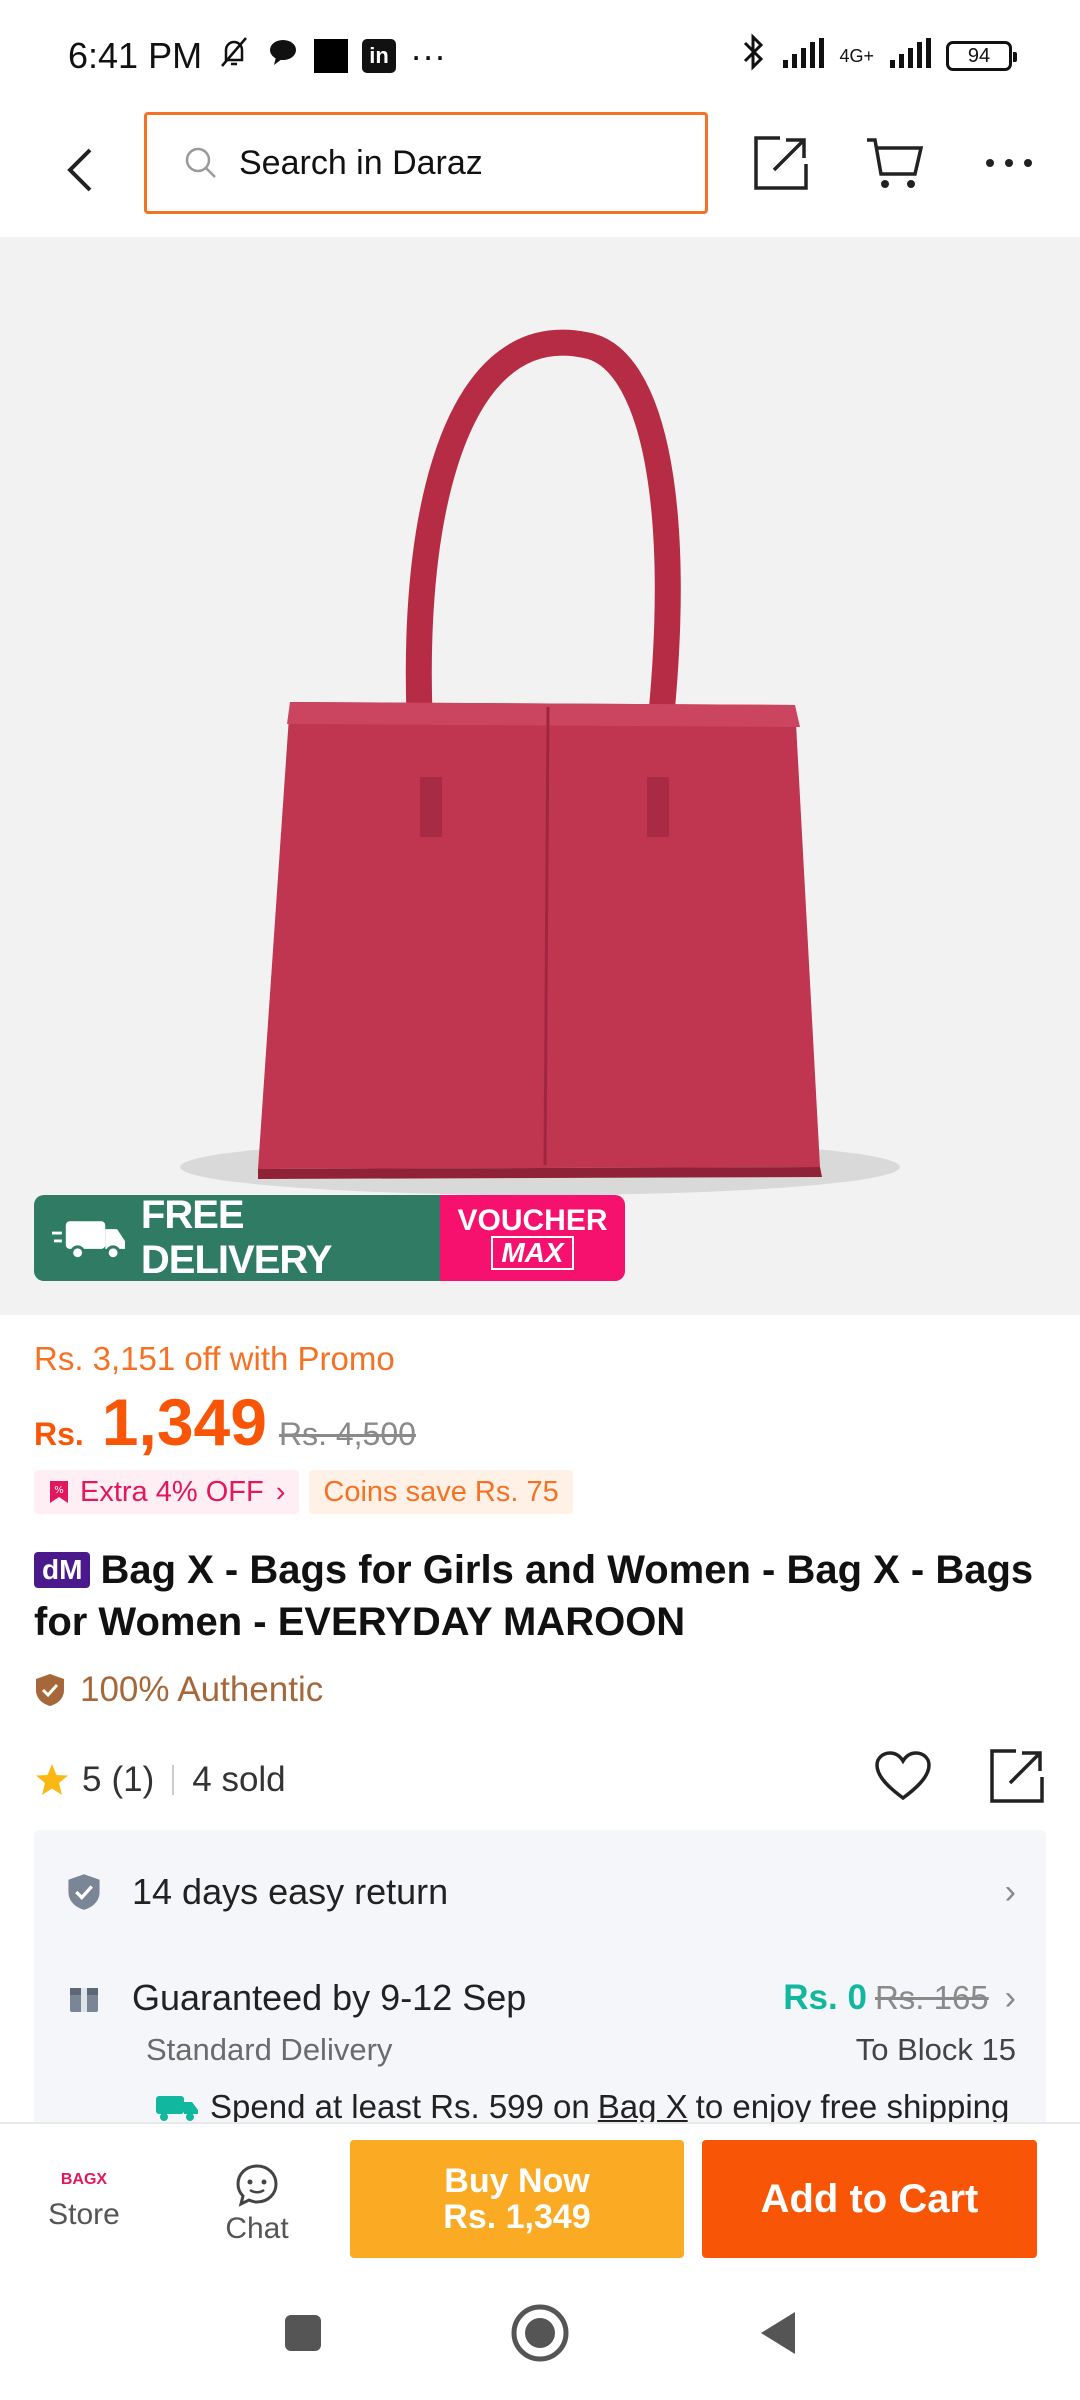 The width and height of the screenshot is (1080, 2400). I want to click on search-icon, so click(200, 162).